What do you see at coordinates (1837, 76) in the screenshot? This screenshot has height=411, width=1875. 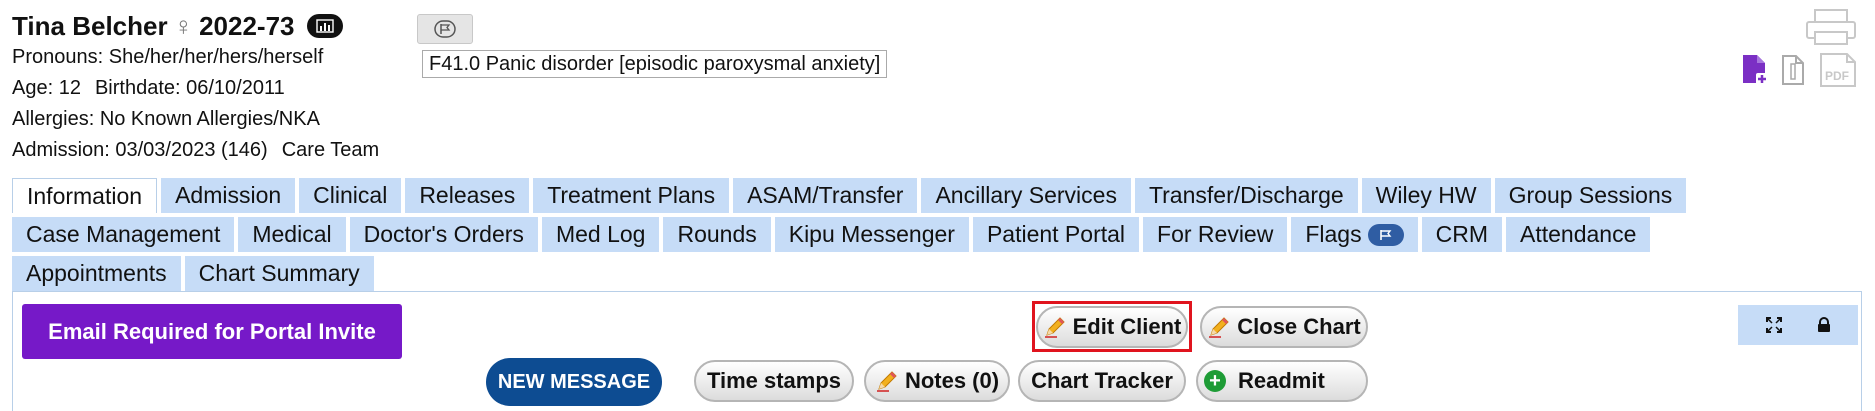 I see `svg-text: PDF` at bounding box center [1837, 76].